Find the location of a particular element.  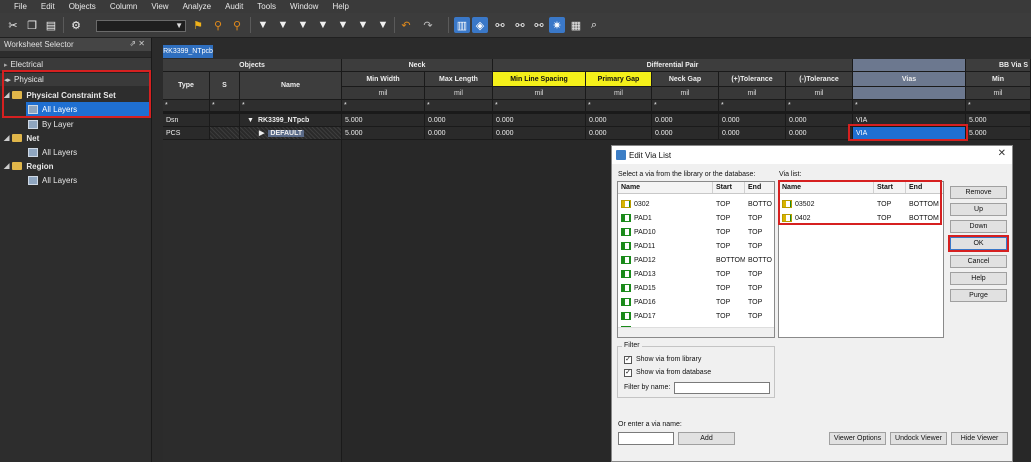

panel-controls-icon: ⇗ ✕ is located at coordinates (137, 43).